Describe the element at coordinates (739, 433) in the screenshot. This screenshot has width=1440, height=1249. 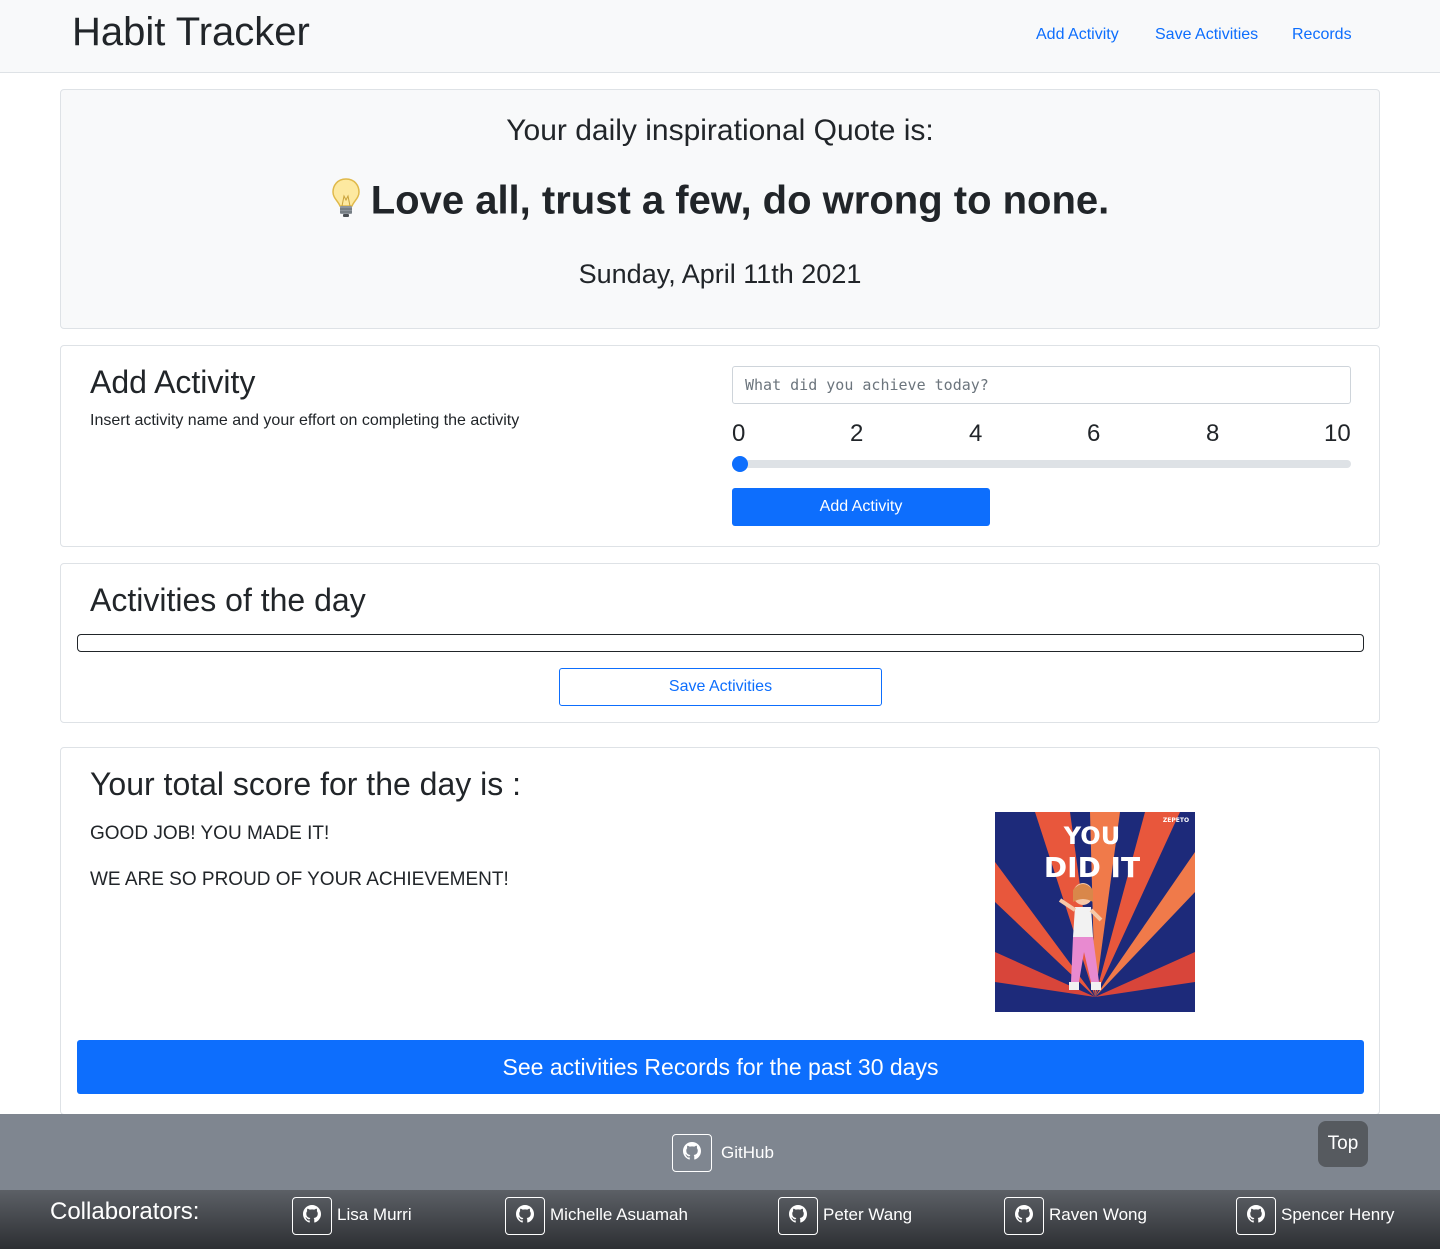
I see `slider-tick-label: 0` at that location.